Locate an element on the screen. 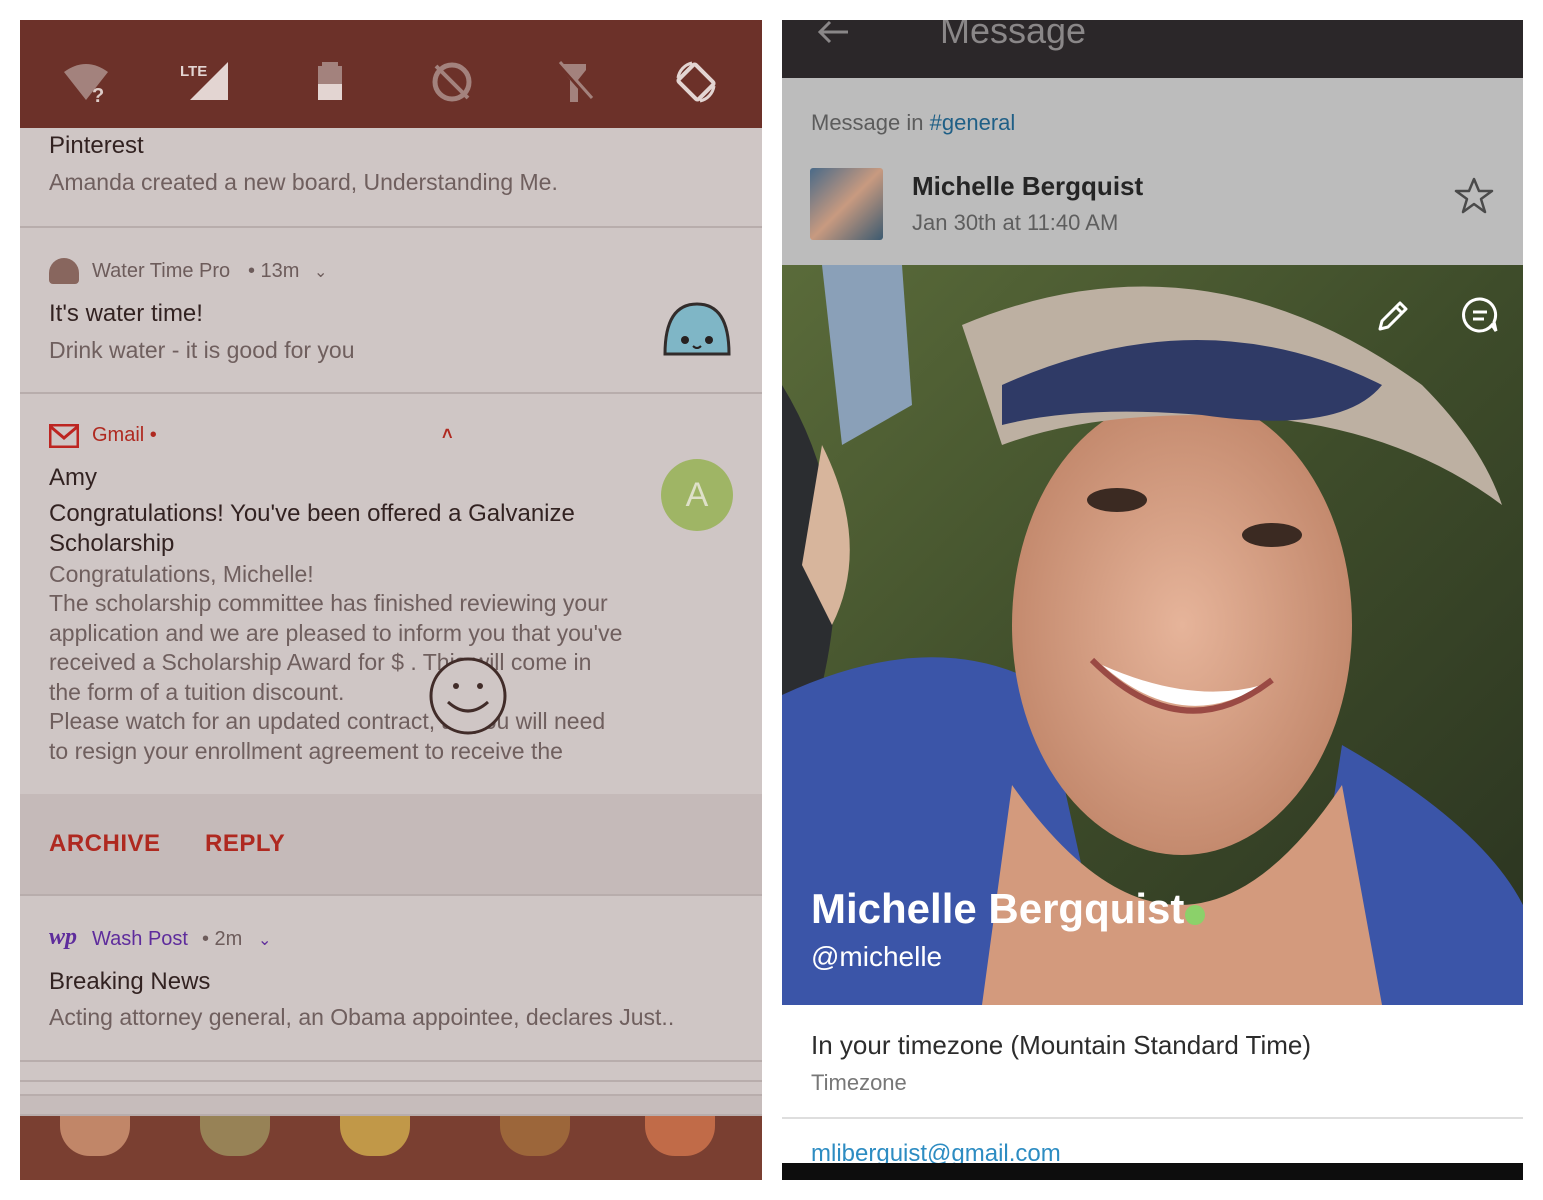 The image size is (1543, 1200). top-app-bar: Message is located at coordinates (1152, 49).